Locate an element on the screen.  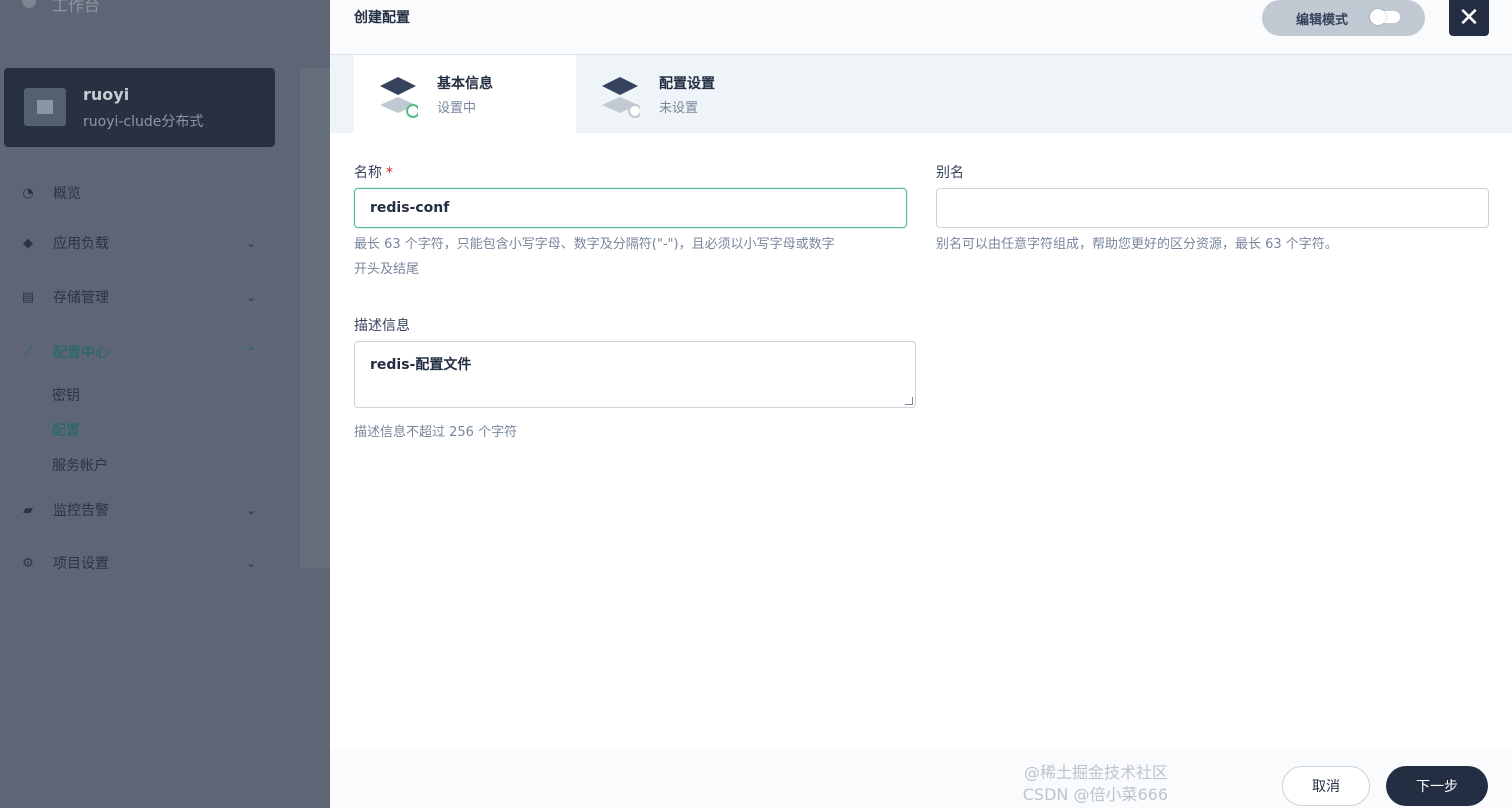
name-input: redis-conf is located at coordinates (630, 208).